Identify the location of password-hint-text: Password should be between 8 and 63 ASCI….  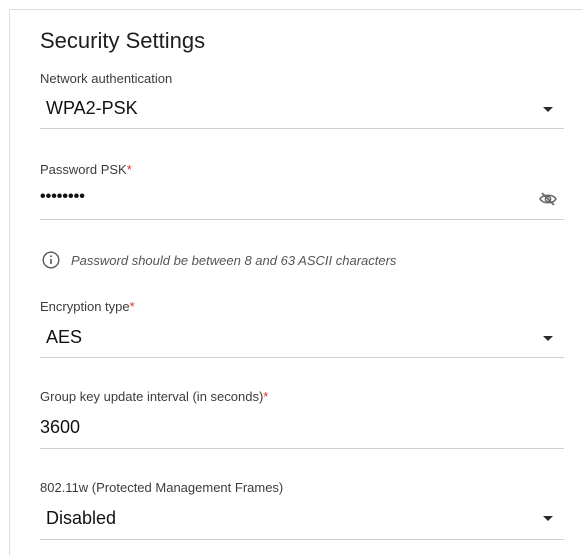
(234, 260).